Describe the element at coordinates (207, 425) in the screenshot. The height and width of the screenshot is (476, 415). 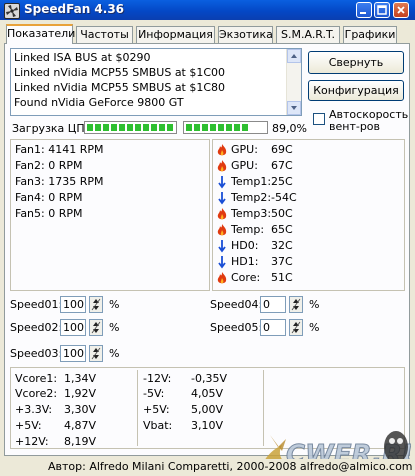
I see `voltage-value: 3,10V` at that location.